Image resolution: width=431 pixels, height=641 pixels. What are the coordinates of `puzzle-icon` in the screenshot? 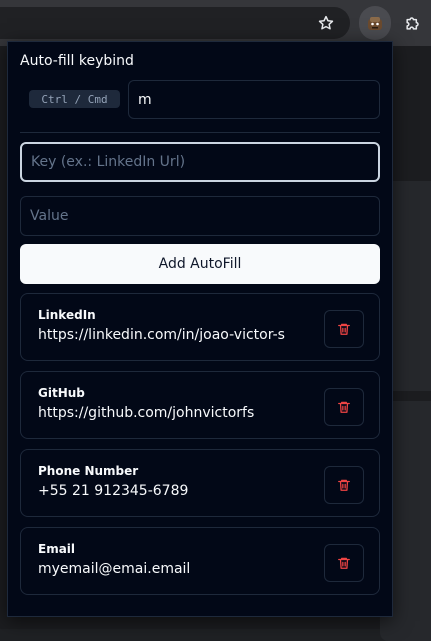 It's located at (412, 23).